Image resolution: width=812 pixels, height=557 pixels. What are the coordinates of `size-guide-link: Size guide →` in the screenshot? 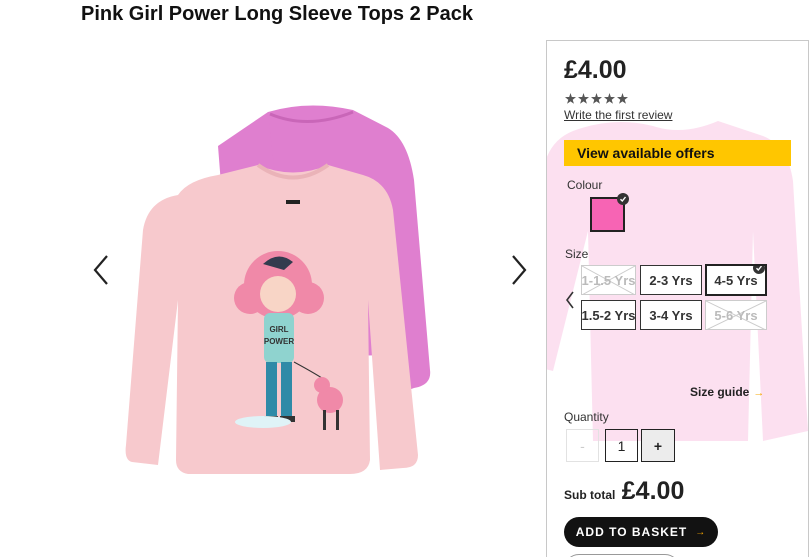 It's located at (727, 392).